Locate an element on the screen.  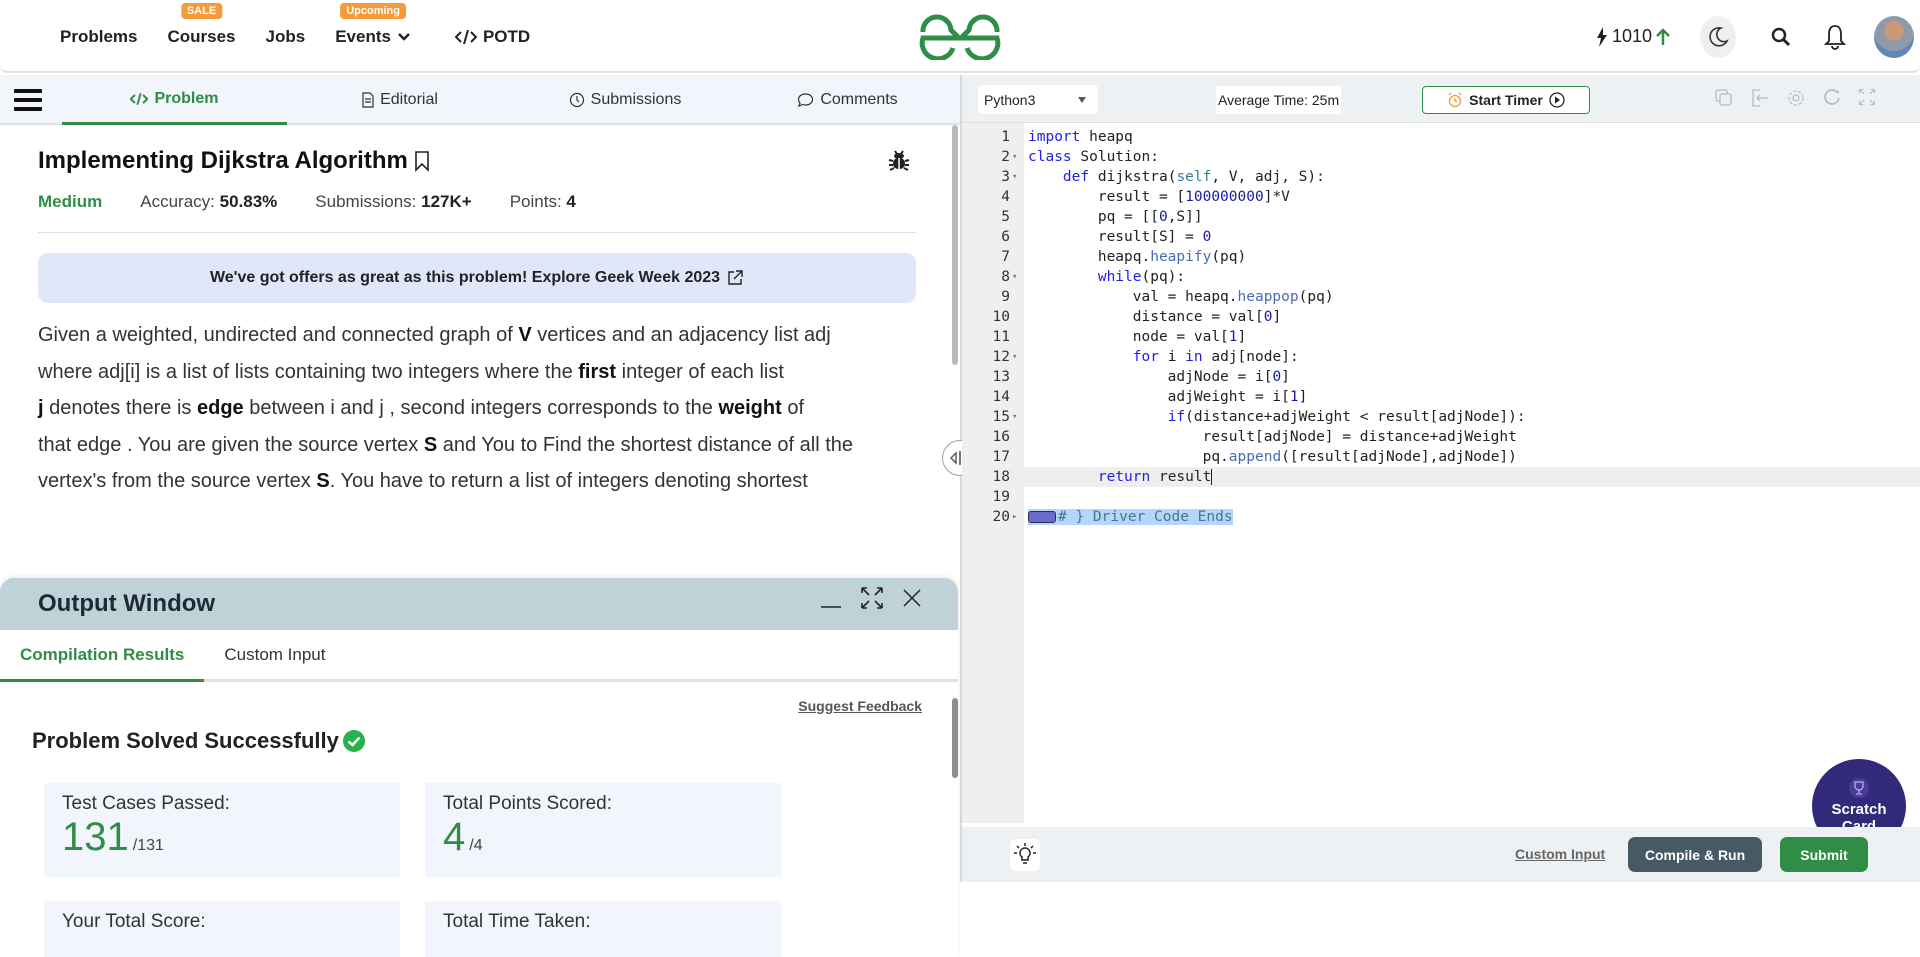
dark-mode-toggle is located at coordinates (1718, 36).